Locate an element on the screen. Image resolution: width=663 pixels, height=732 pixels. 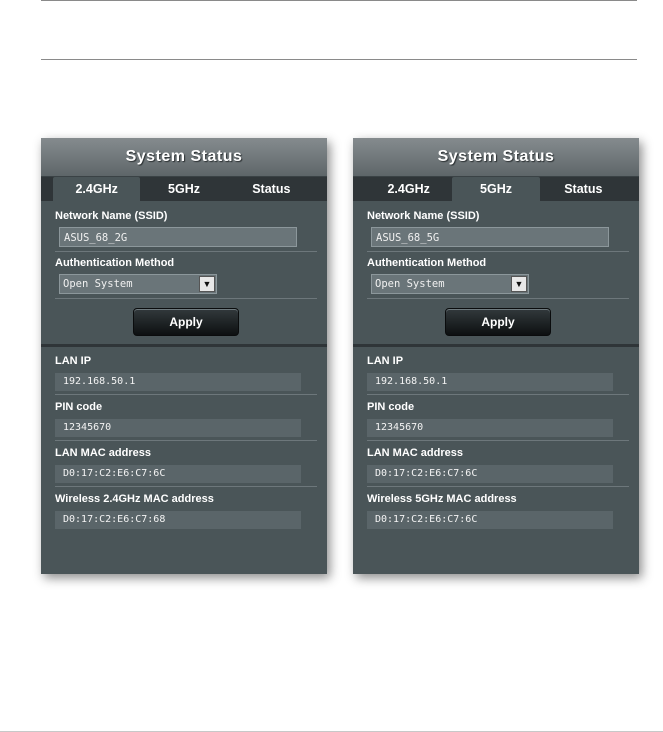
wireless-mac-value: D0:17:C2:E6:C7:68 is located at coordinates (178, 520).